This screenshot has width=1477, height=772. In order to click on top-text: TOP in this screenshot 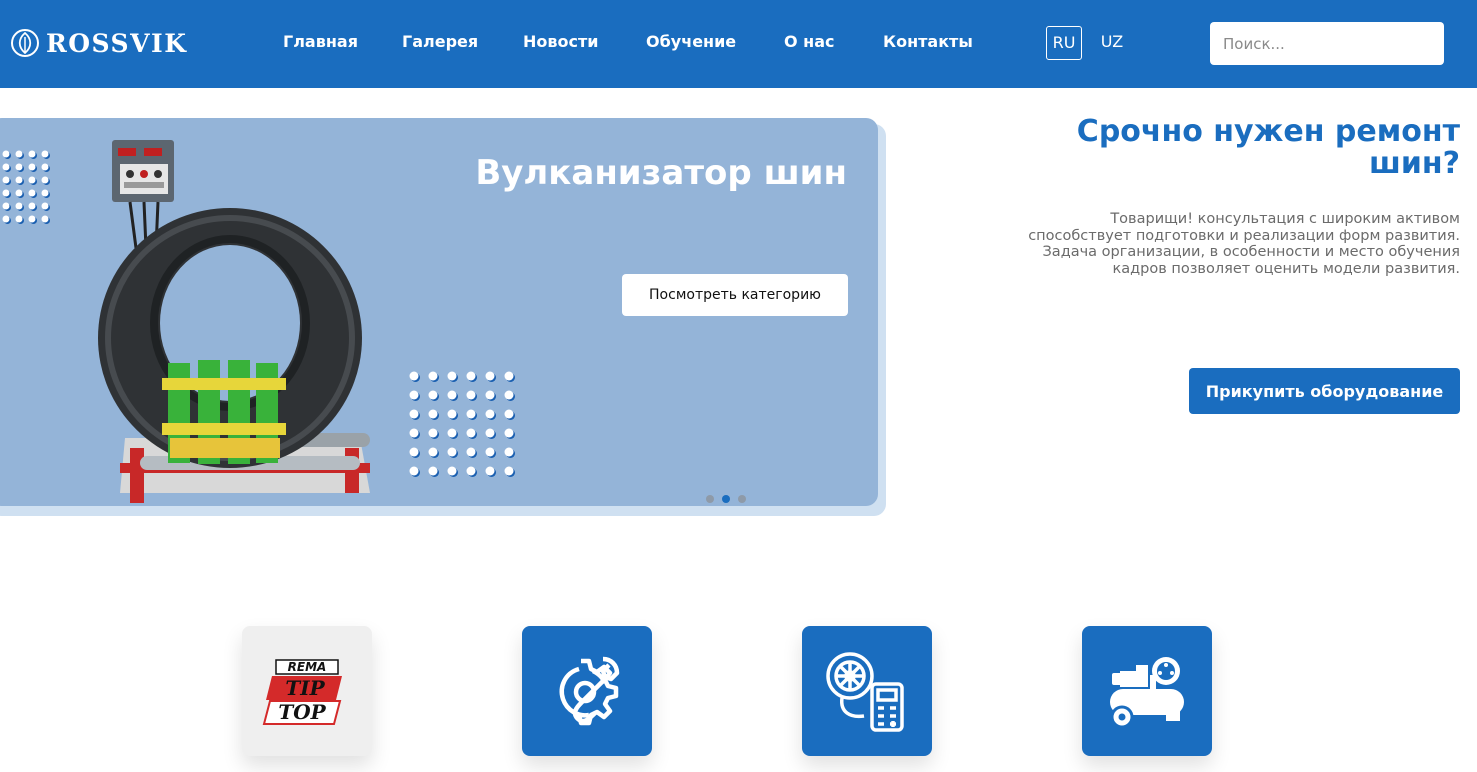, I will do `click(302, 712)`.